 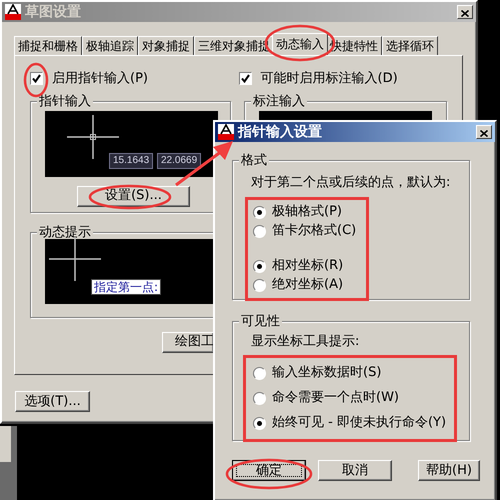 I want to click on pickbox-icon, so click(x=93, y=137).